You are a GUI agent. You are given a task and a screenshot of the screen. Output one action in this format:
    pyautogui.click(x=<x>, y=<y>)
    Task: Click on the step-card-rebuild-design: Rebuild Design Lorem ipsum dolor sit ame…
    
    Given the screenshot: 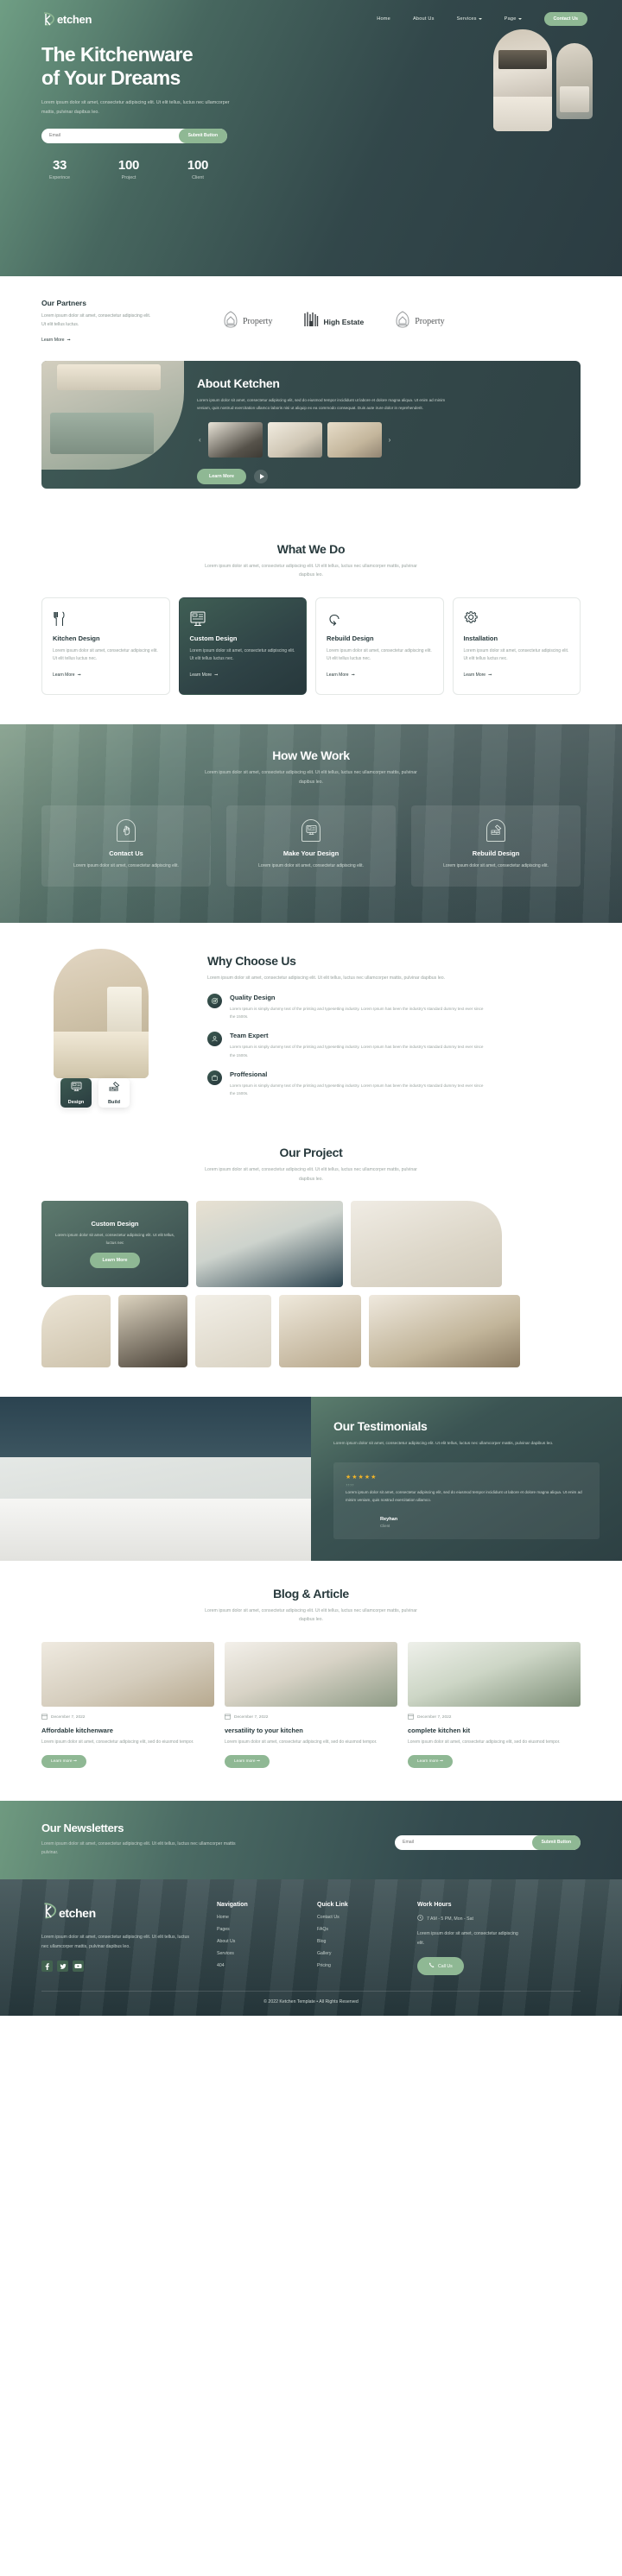 What is the action you would take?
    pyautogui.click(x=496, y=846)
    